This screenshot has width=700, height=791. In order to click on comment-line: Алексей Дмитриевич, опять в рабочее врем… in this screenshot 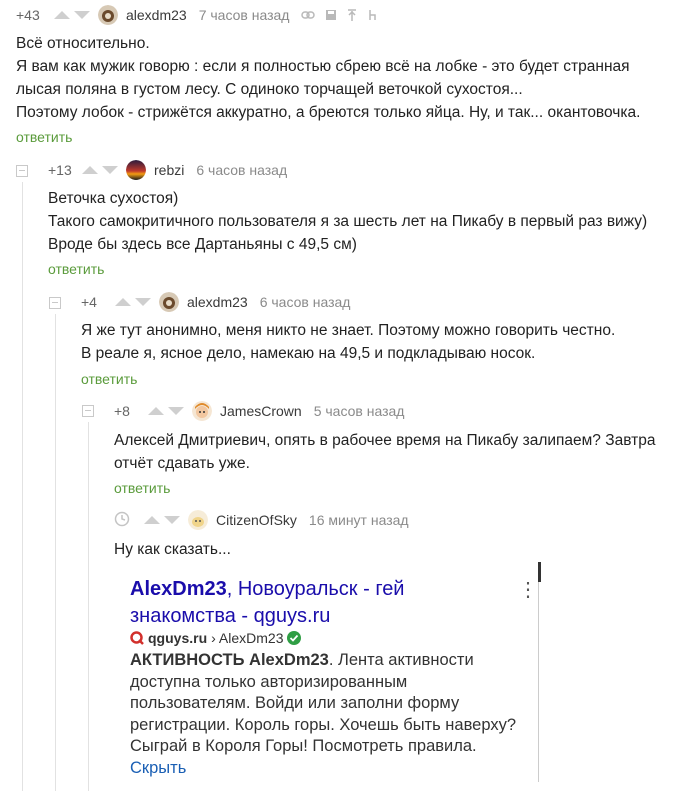, I will do `click(385, 440)`.